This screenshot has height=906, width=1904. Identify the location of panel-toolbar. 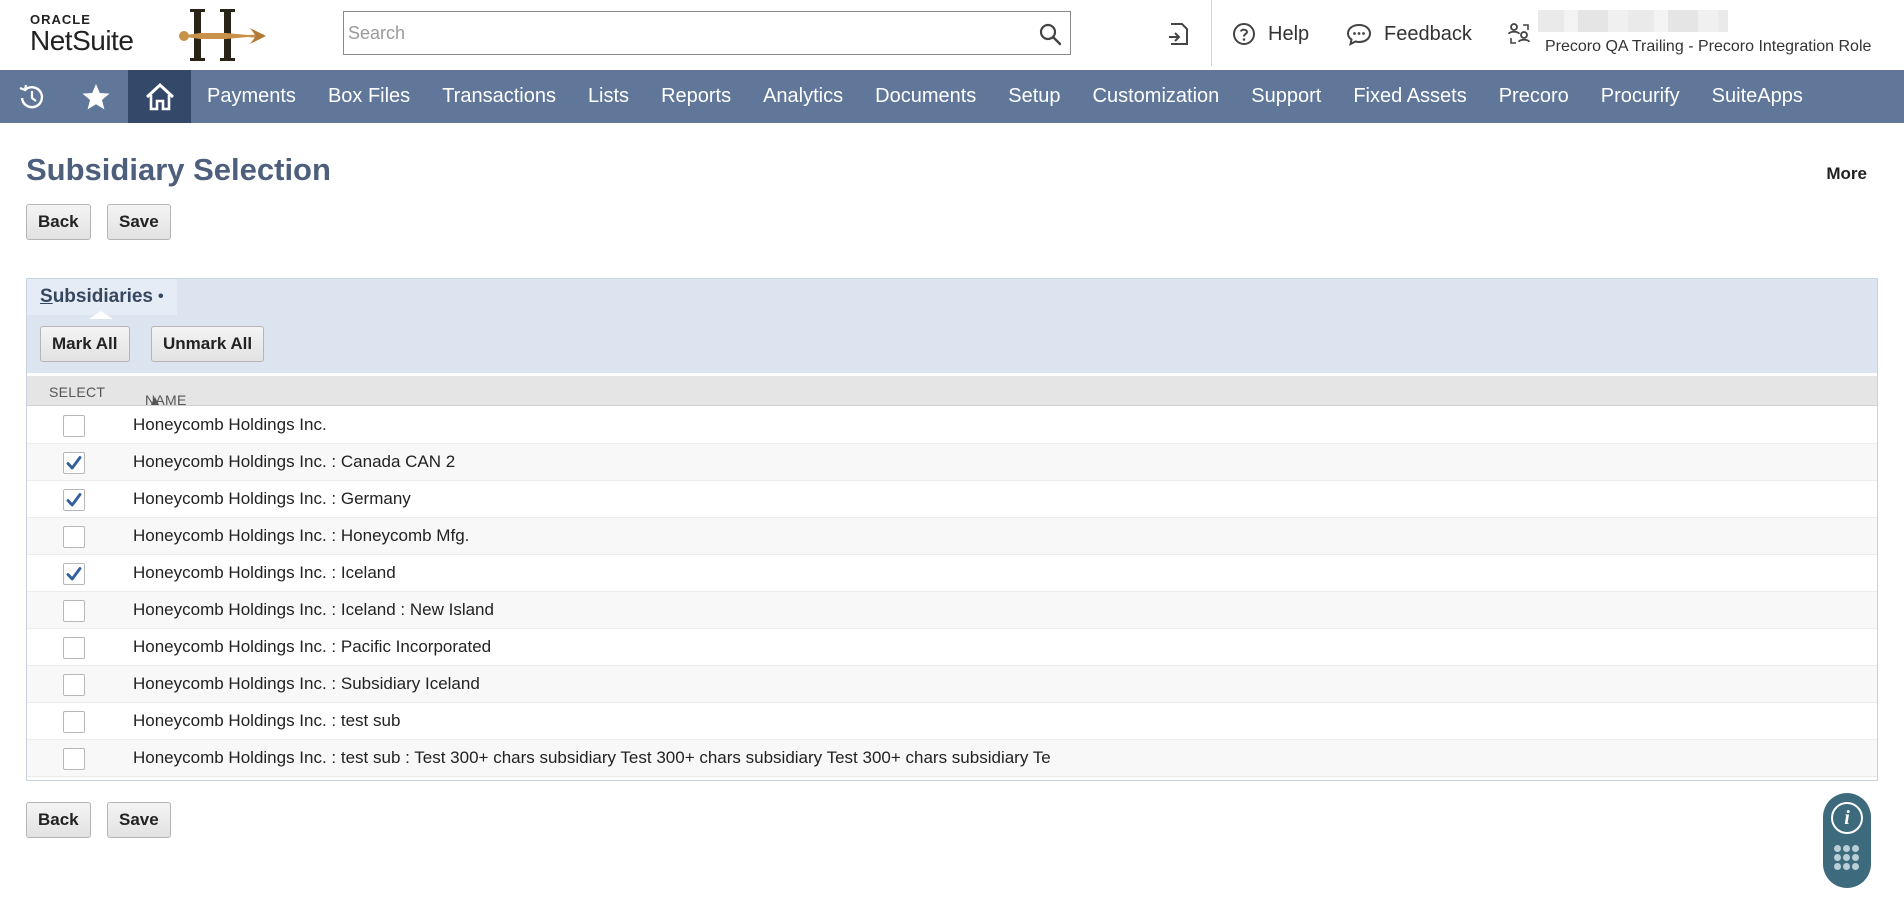
(952, 326).